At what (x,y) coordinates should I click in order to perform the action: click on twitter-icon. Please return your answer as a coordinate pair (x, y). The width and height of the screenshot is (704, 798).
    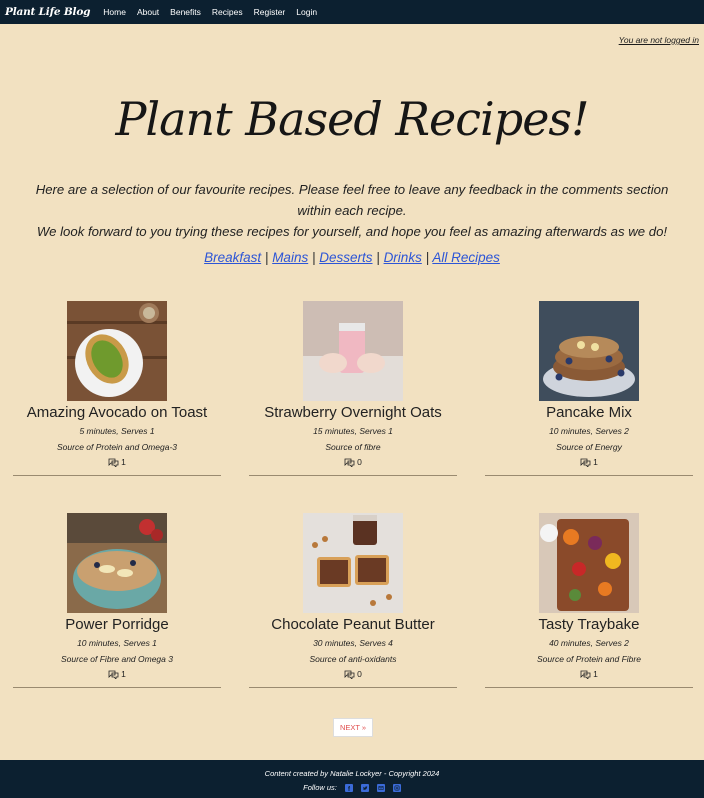
    Looking at the image, I should click on (364, 787).